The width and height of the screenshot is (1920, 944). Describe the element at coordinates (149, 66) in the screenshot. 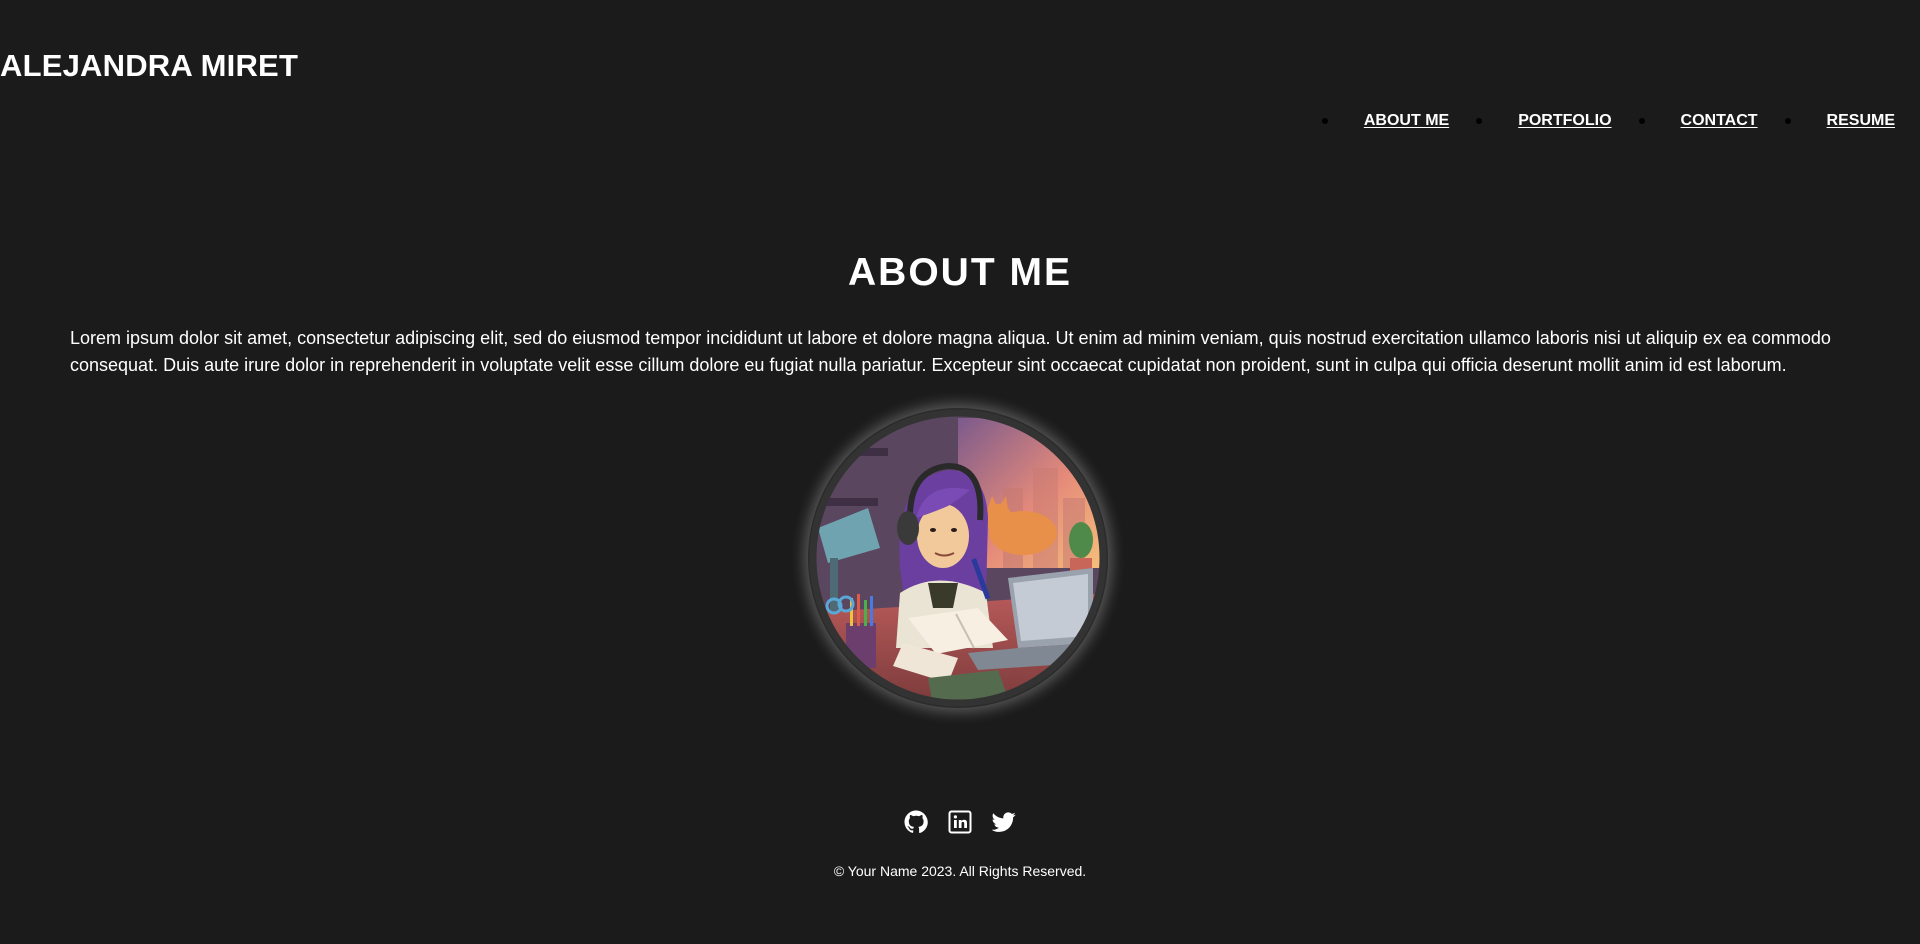

I see `site-title: ALEJANDRA MIRET` at that location.